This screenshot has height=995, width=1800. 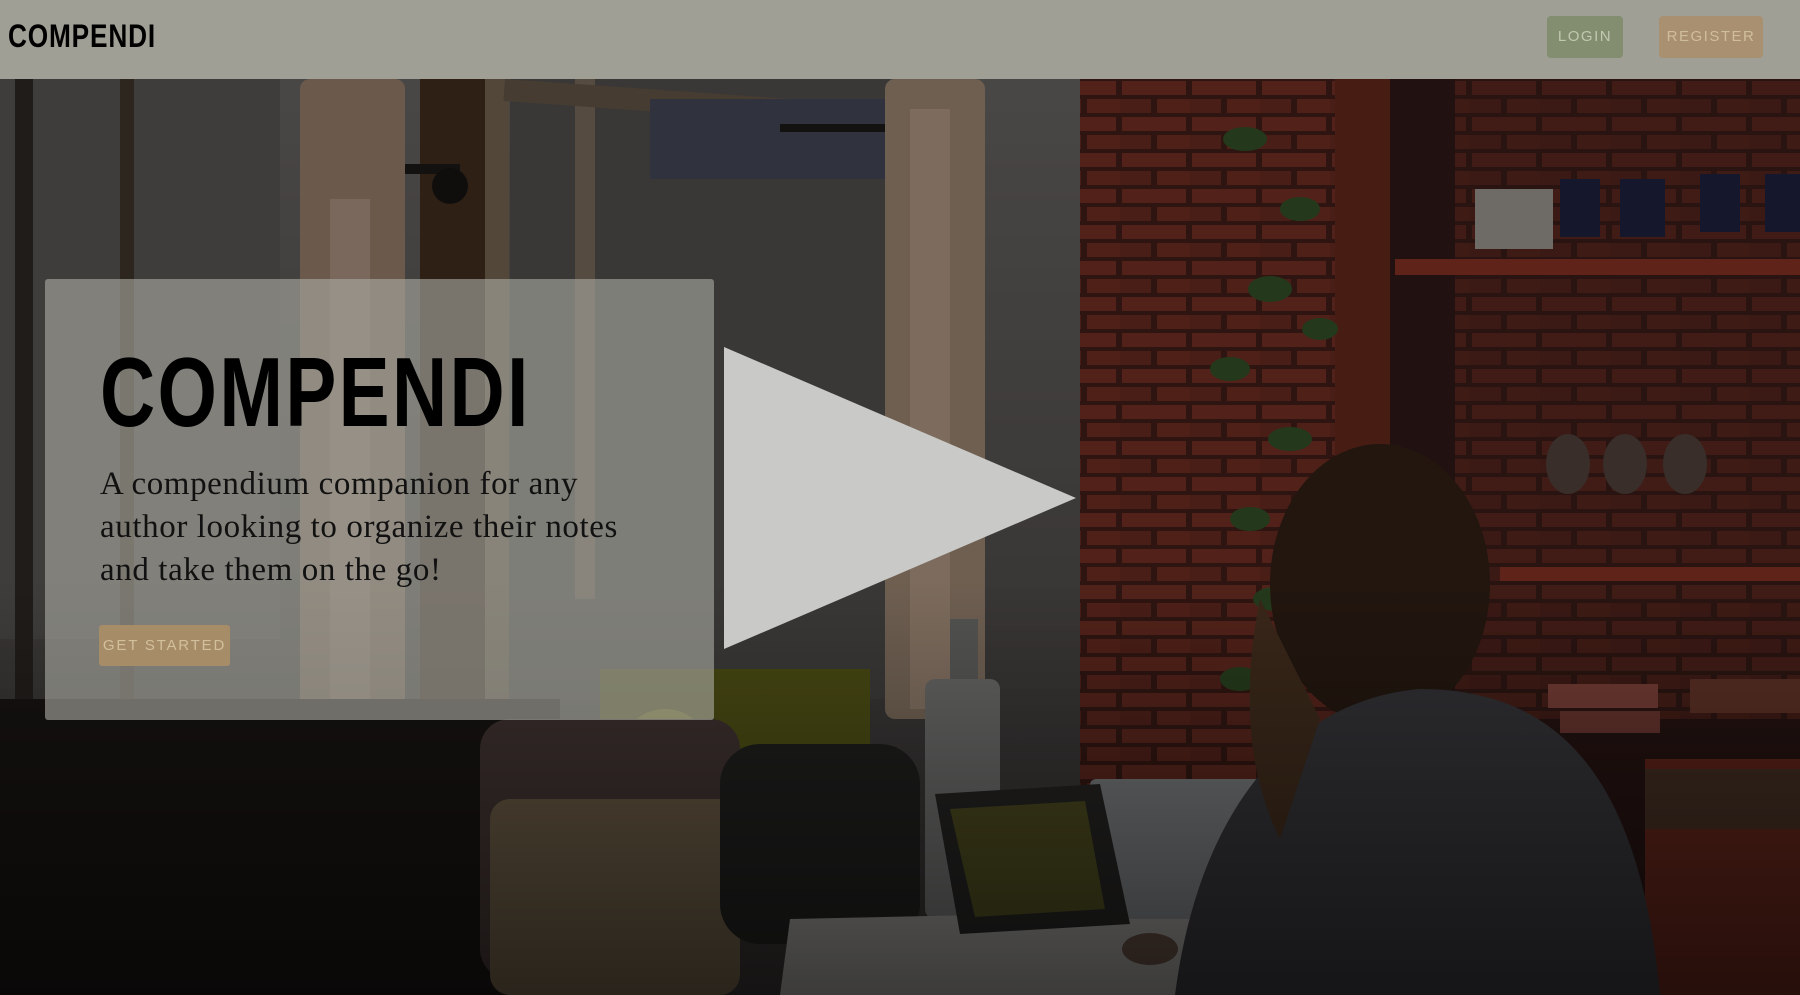 What do you see at coordinates (164, 645) in the screenshot?
I see `get-started-button: GET STARTED` at bounding box center [164, 645].